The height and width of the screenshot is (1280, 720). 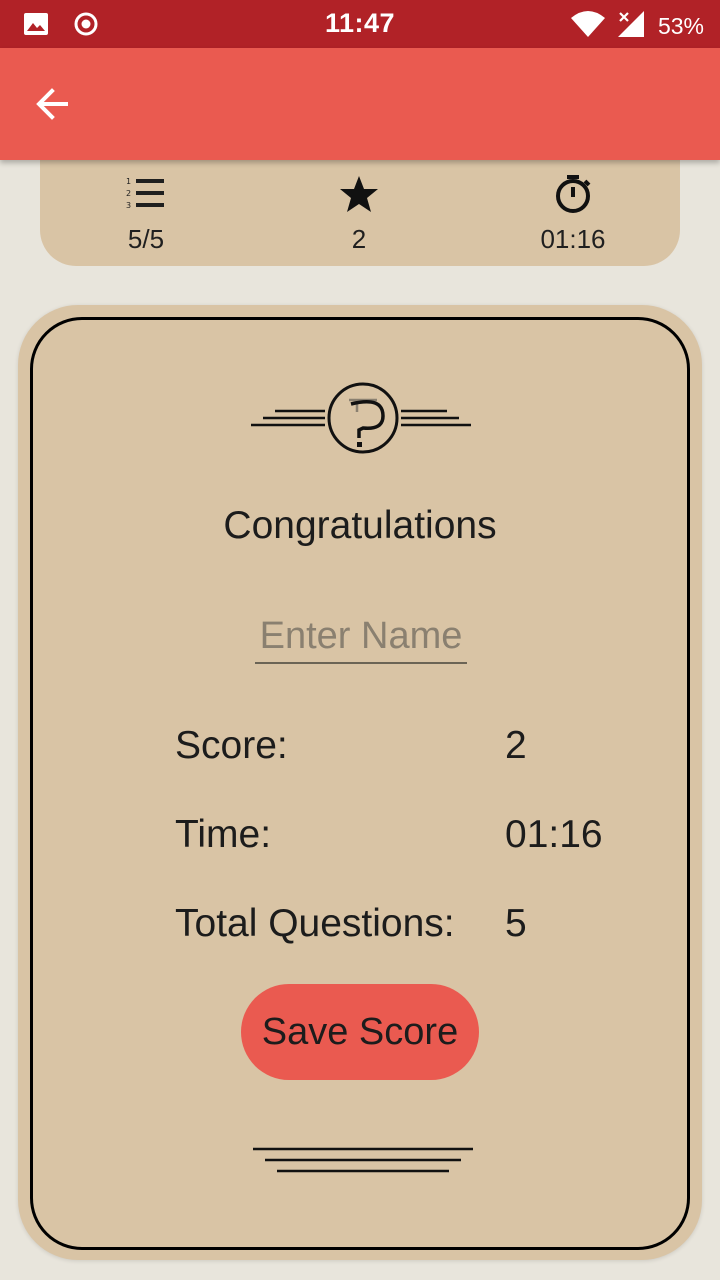 What do you see at coordinates (573, 239) in the screenshot?
I see `timer-value: 01:16` at bounding box center [573, 239].